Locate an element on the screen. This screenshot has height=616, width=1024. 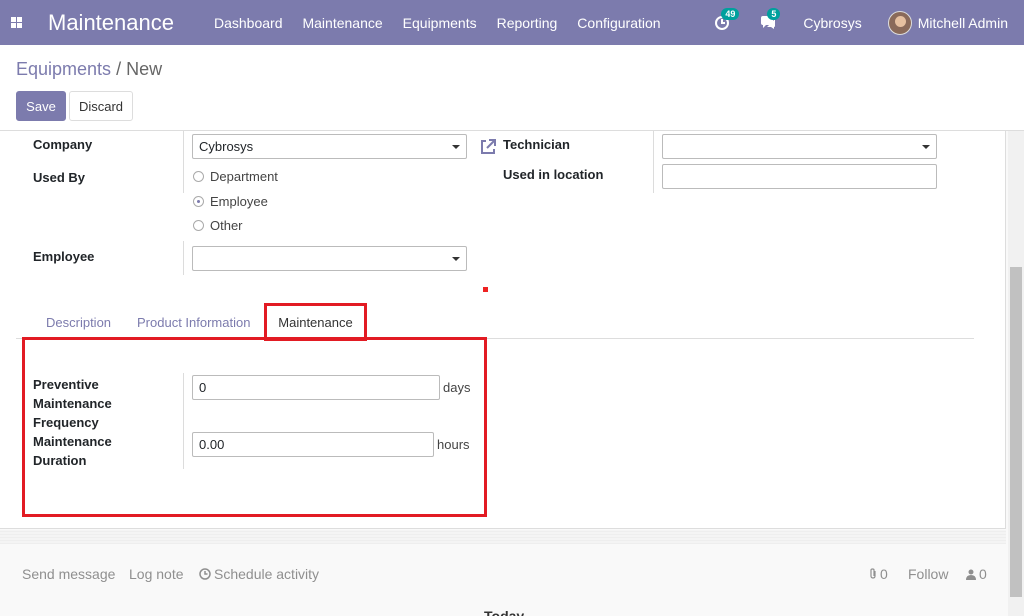
radio-button-checked is located at coordinates (198, 201).